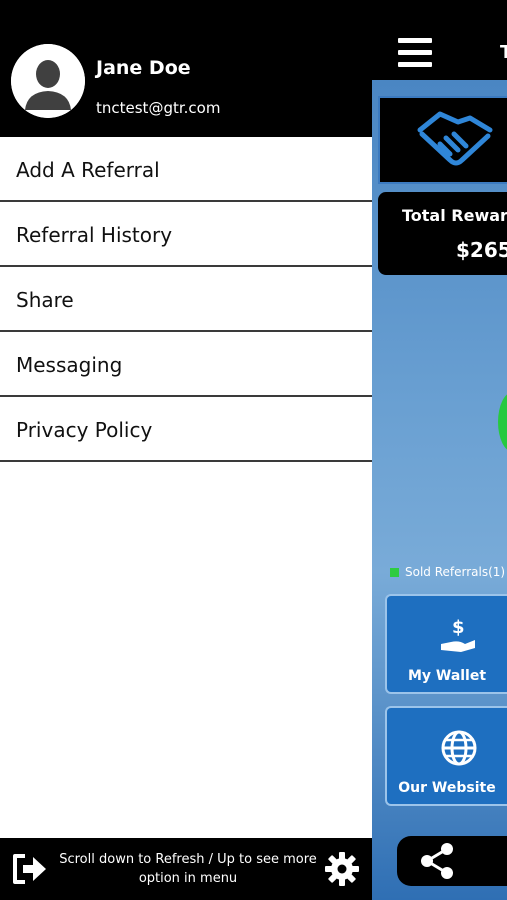  I want to click on menu-item-label: Referral History, so click(94, 235).